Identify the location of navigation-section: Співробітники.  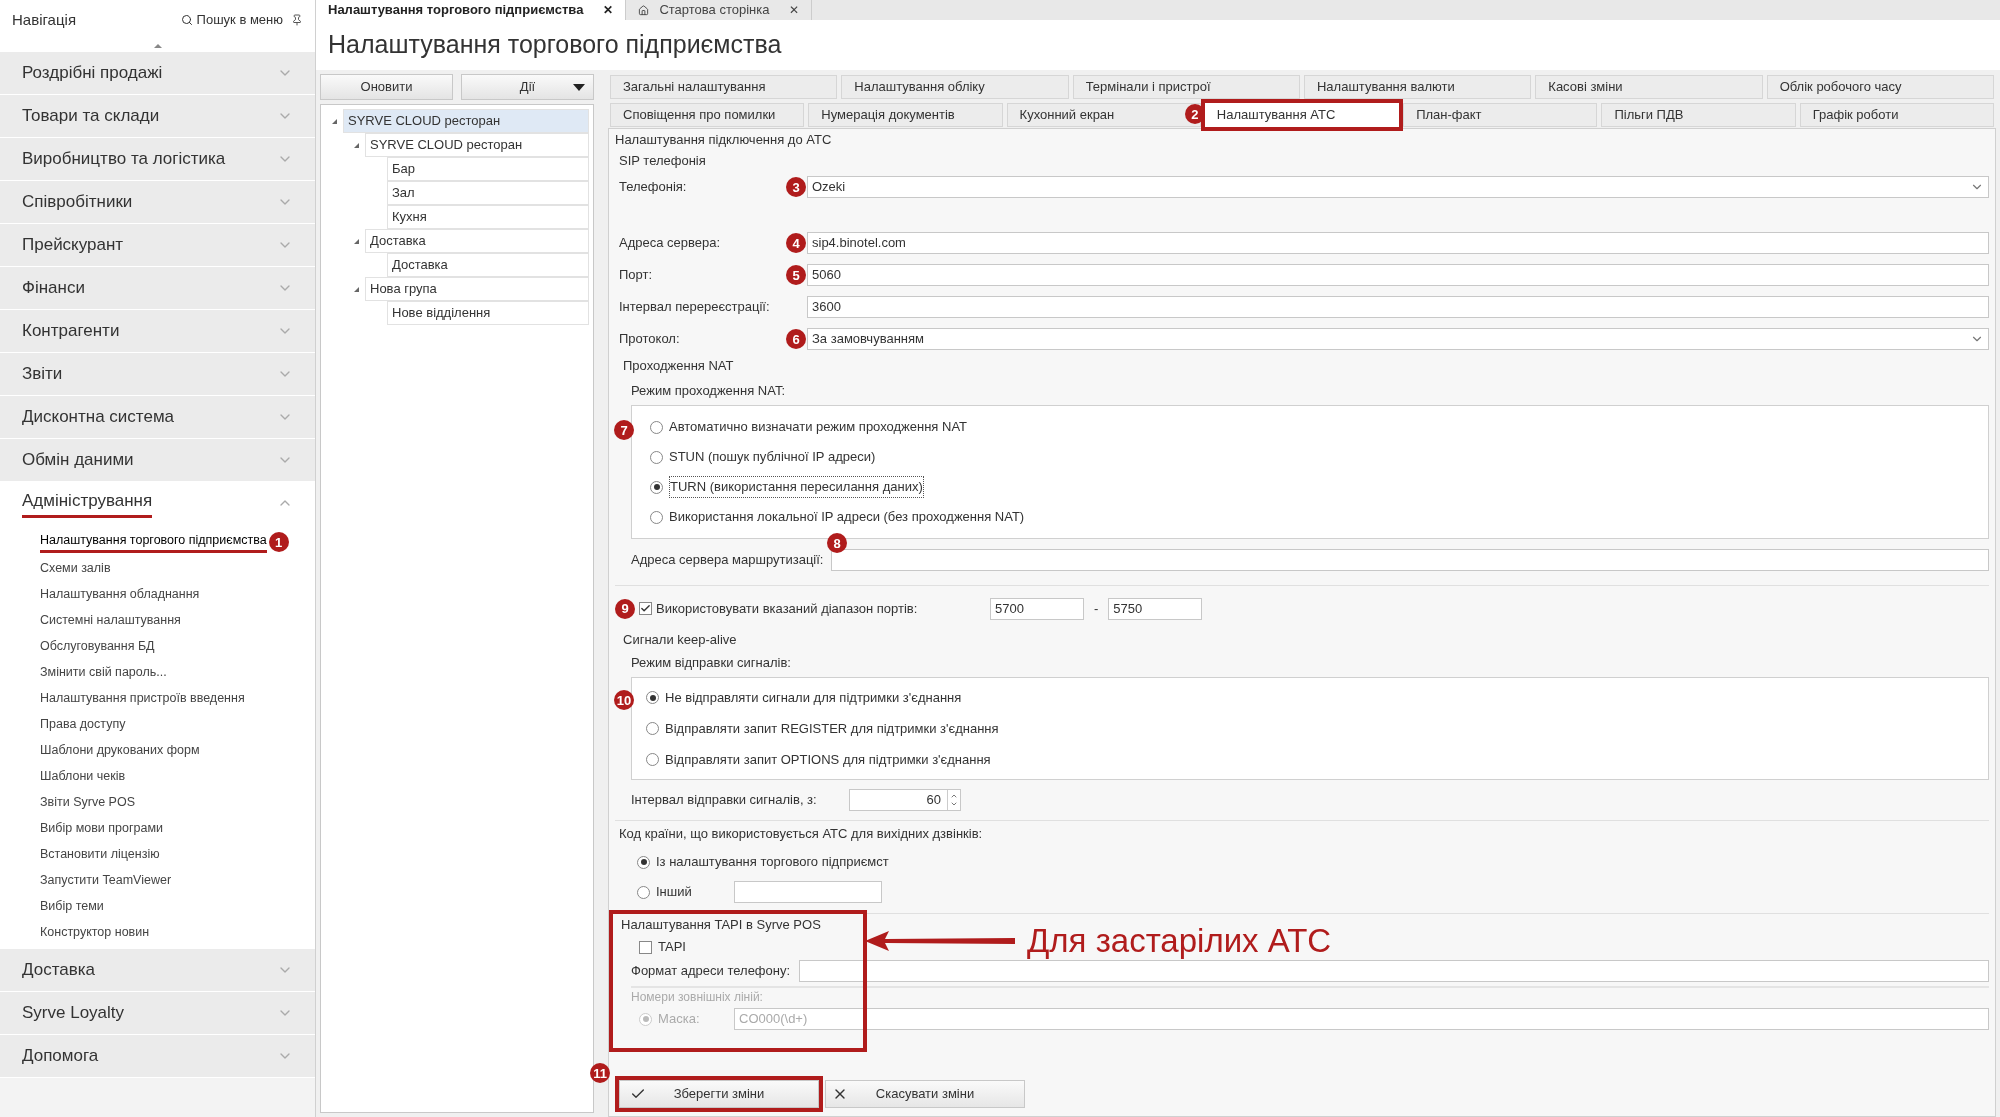
(157, 202).